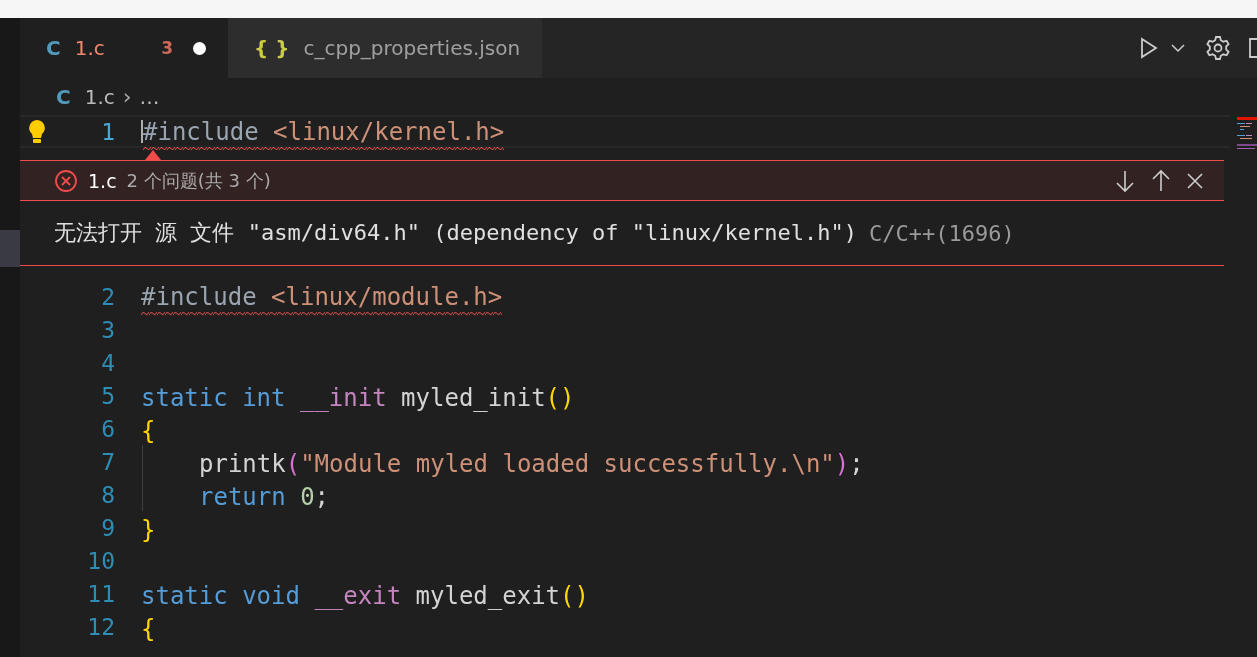 This screenshot has height=657, width=1257. I want to click on arrow-down-icon, so click(1125, 180).